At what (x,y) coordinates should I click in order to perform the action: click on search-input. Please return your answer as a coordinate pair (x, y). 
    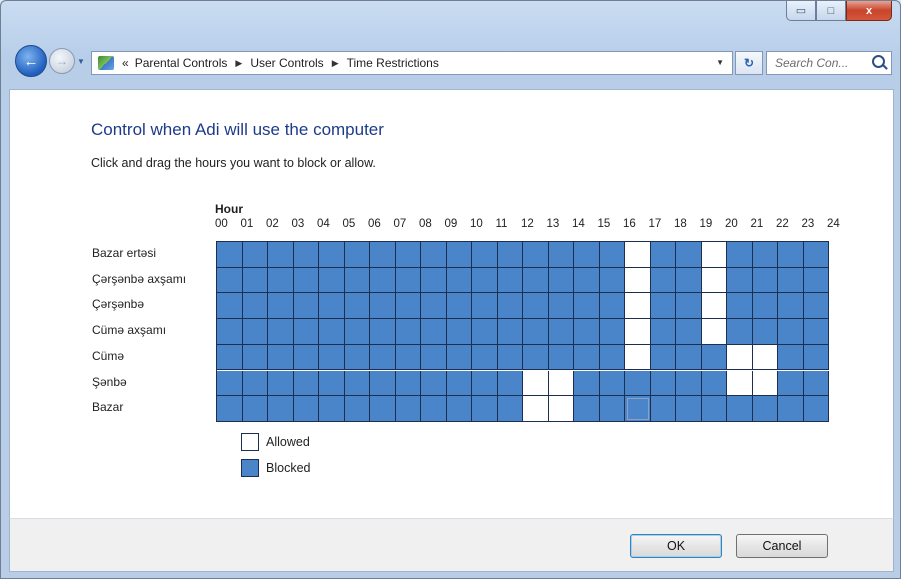
    Looking at the image, I should click on (822, 63).